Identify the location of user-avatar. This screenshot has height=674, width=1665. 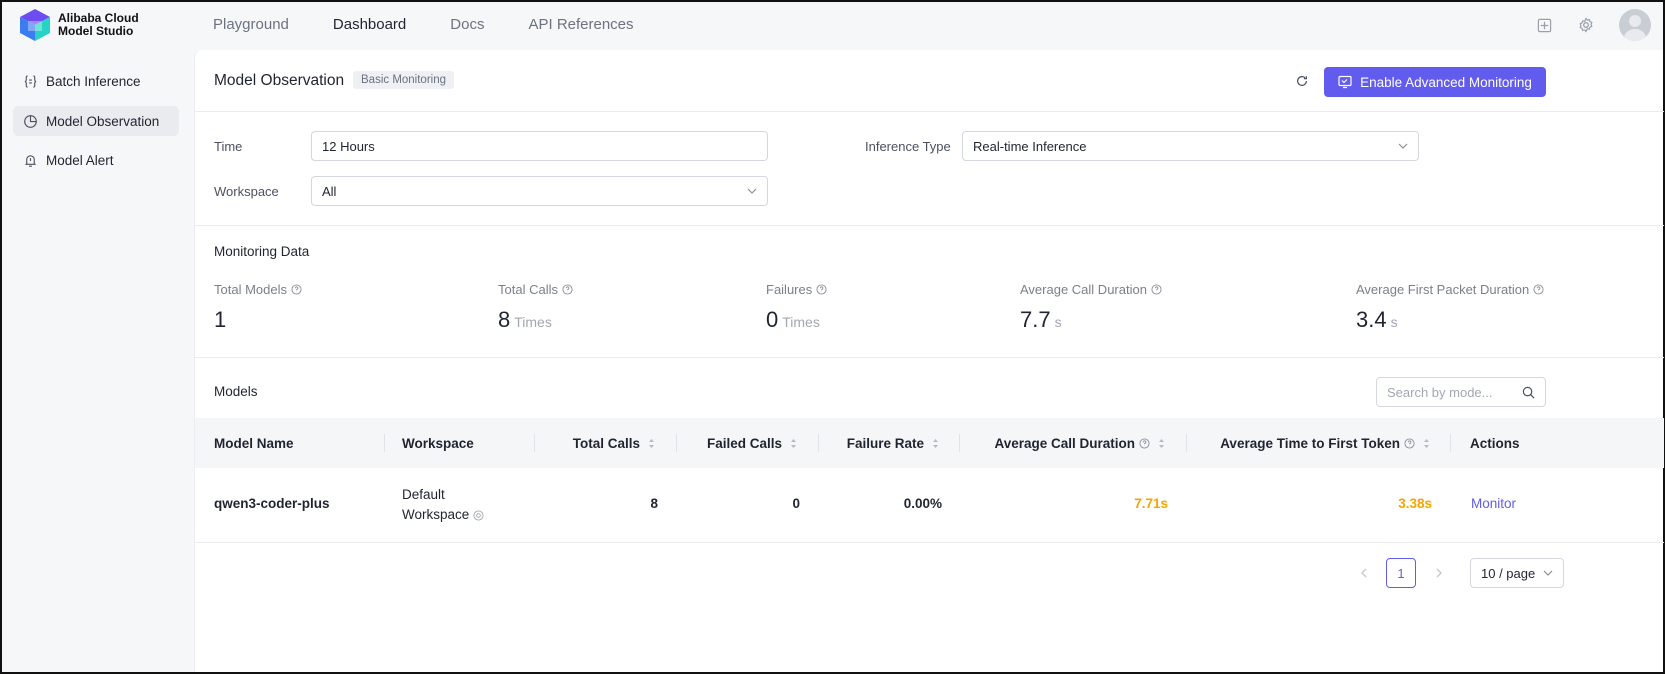
(1635, 25).